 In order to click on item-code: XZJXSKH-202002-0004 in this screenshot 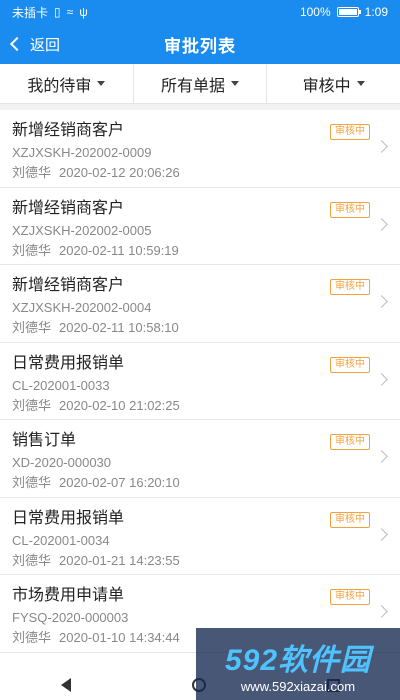, I will do `click(82, 307)`.